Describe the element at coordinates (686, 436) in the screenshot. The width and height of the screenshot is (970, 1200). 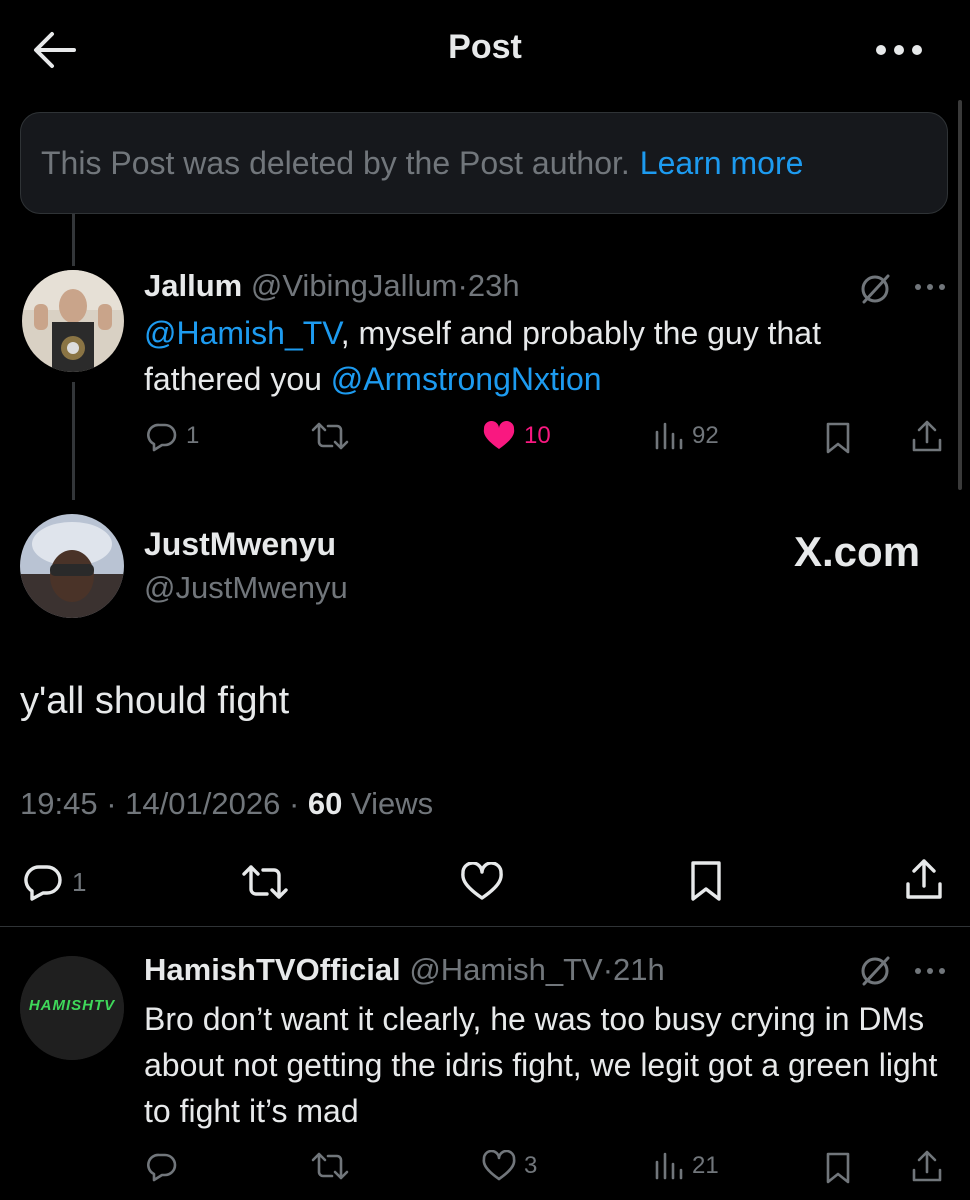
I see `views-button: 92` at that location.